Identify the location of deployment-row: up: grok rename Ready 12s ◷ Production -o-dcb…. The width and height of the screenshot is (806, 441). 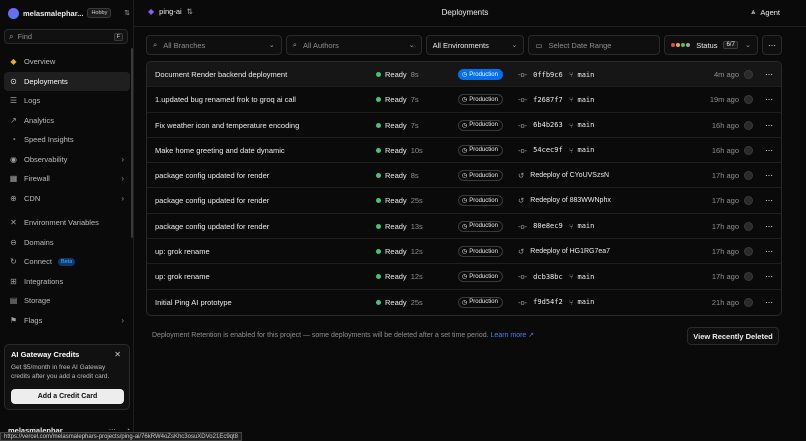
(464, 277).